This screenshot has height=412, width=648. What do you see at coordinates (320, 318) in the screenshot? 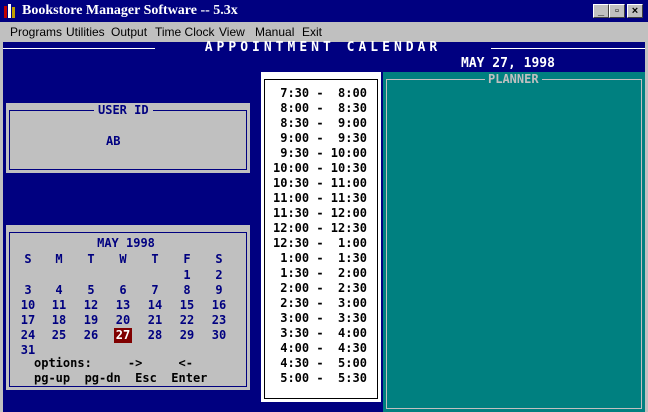
I see `time-slot: 3:00 - 3:30` at bounding box center [320, 318].